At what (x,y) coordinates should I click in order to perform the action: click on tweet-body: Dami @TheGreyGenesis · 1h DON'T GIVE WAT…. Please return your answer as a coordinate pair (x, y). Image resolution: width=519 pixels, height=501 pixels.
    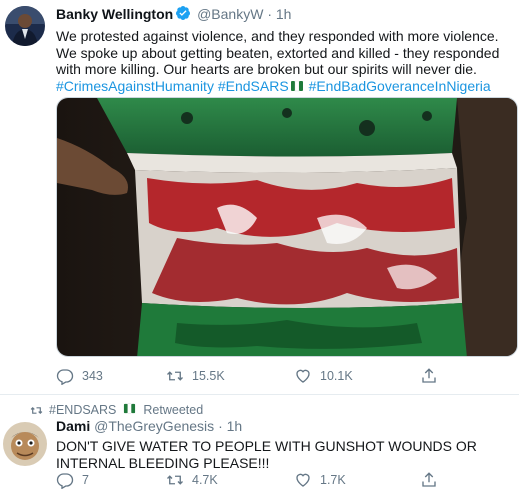
    Looking at the image, I should click on (283, 444).